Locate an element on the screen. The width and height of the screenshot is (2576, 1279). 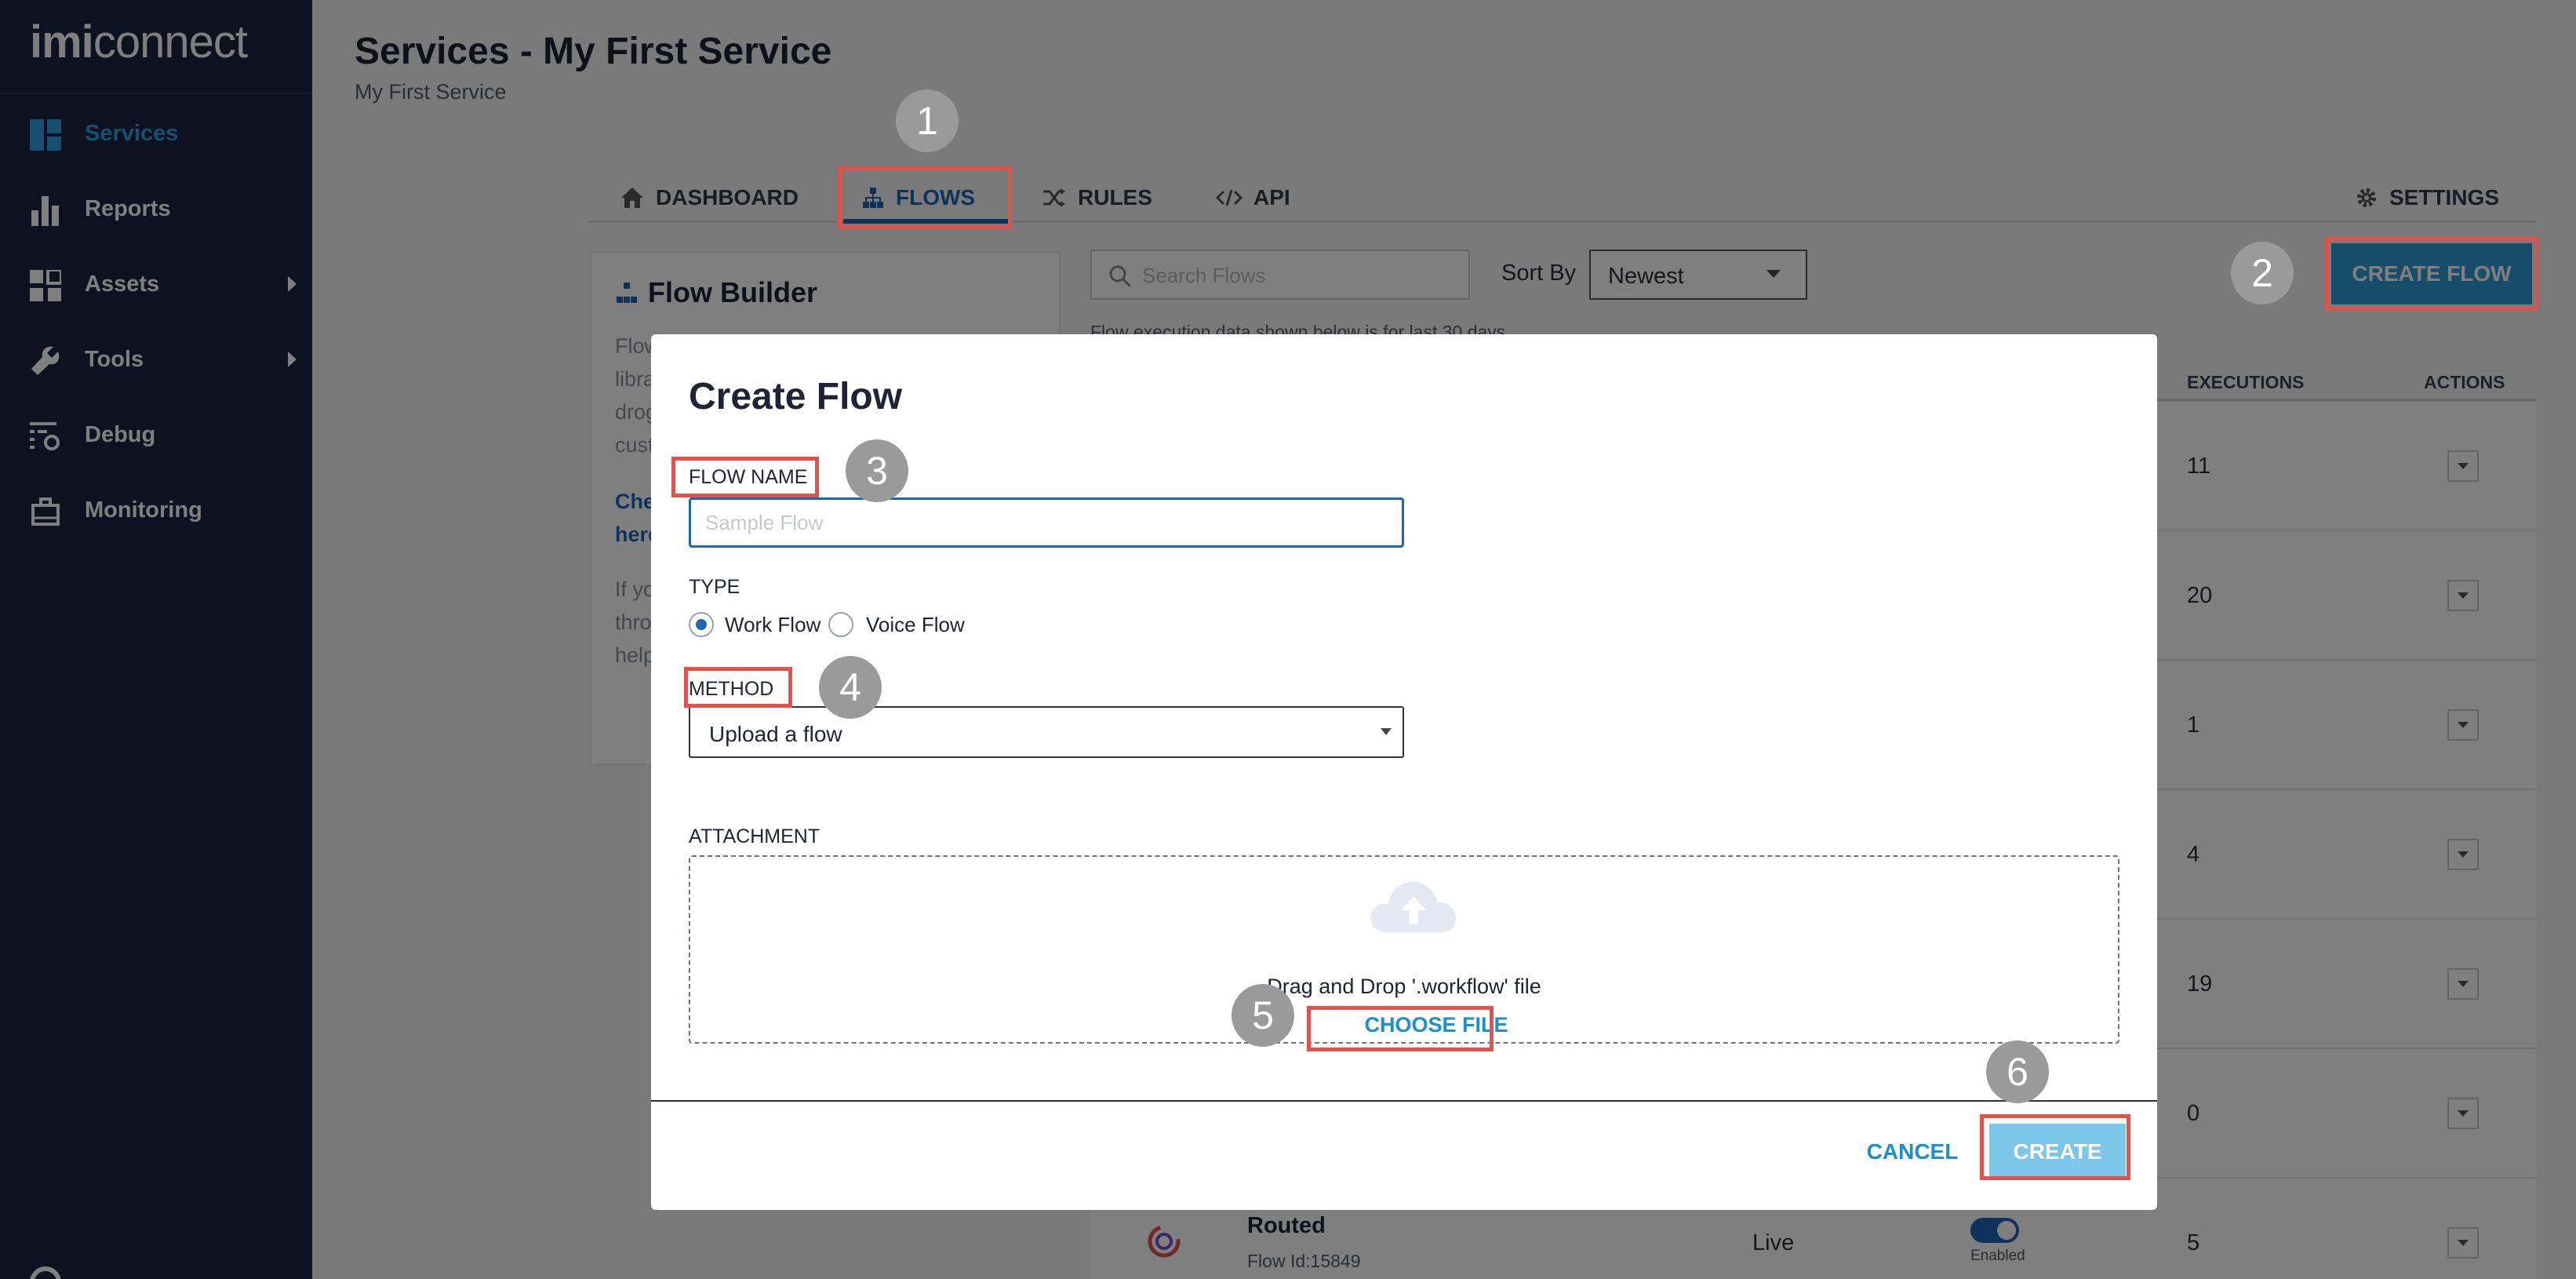
method-value: Upload a flow is located at coordinates (775, 734).